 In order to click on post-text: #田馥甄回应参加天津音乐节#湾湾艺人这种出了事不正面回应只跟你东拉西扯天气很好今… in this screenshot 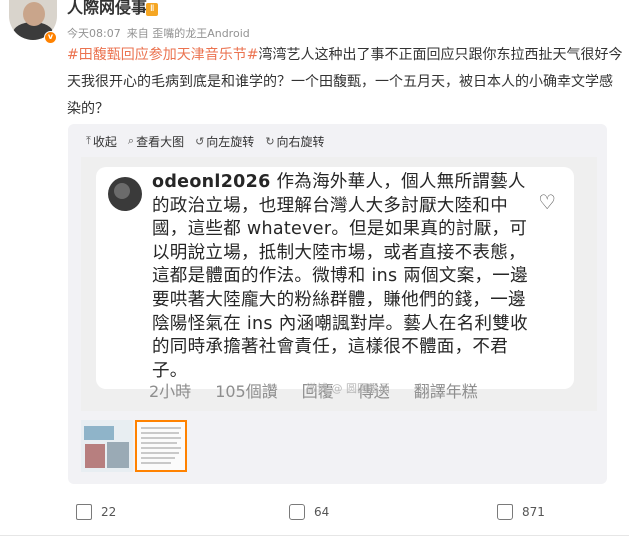, I will do `click(345, 82)`.